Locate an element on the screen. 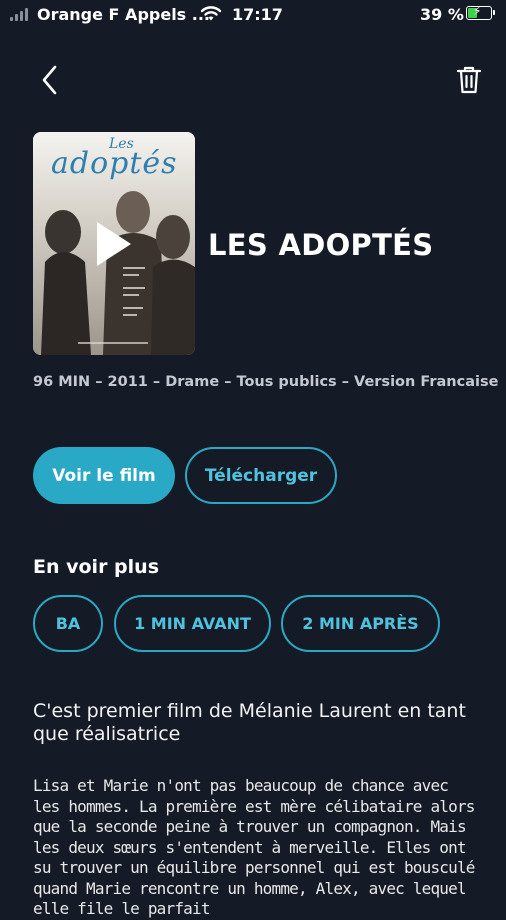  back-button is located at coordinates (51, 80).